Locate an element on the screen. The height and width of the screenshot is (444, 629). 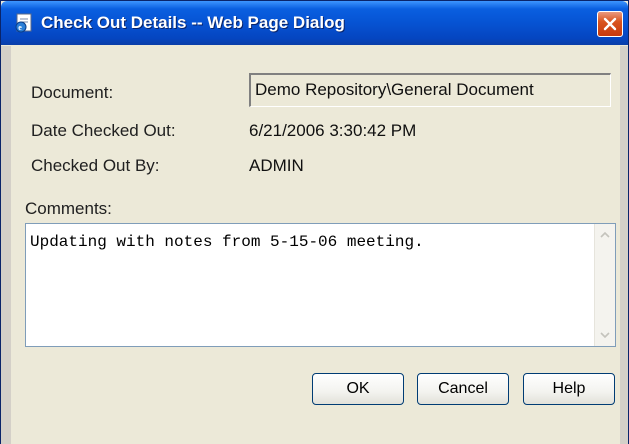
dialog-frame-right is located at coordinates (624, 245).